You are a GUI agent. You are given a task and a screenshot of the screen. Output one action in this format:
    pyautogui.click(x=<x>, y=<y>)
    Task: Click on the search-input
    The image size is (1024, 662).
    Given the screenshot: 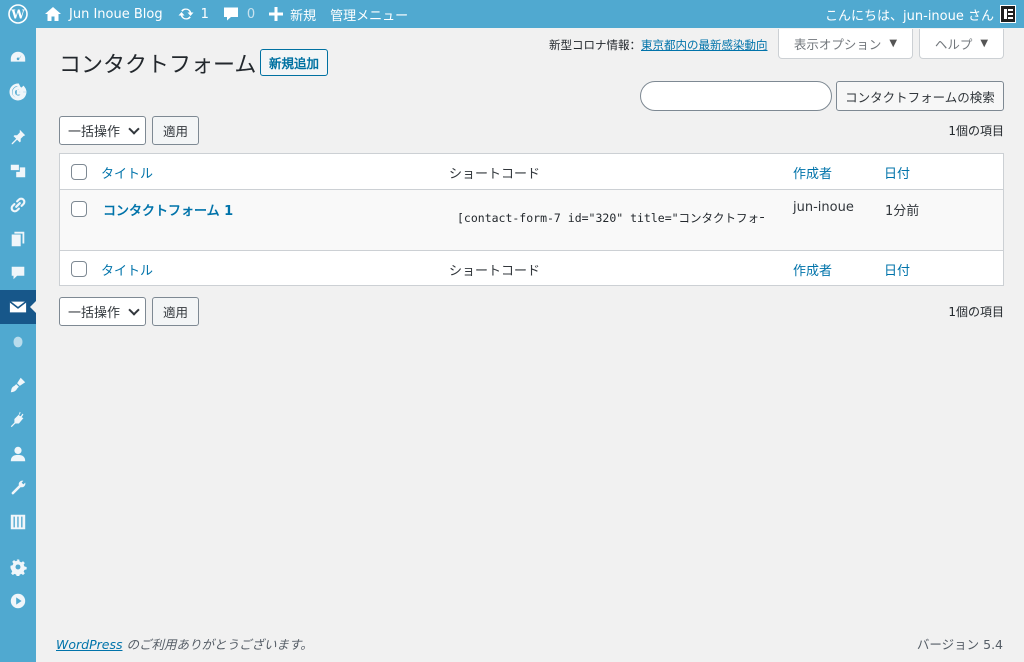 What is the action you would take?
    pyautogui.click(x=736, y=96)
    